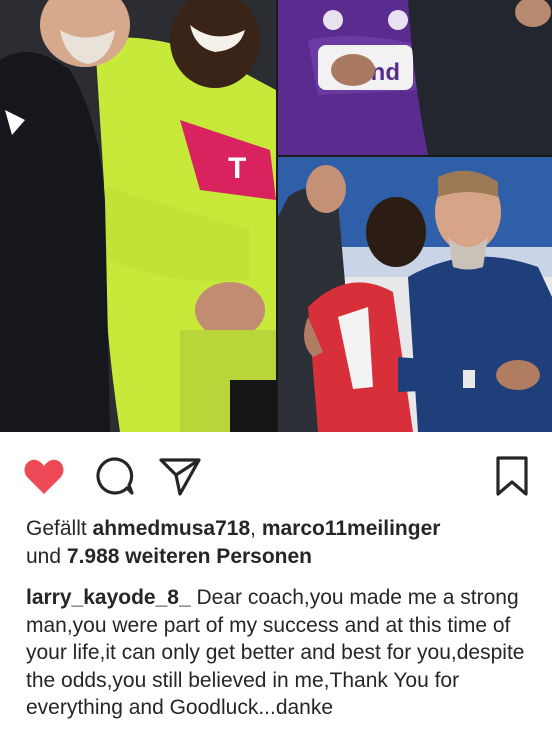  I want to click on heart-shape, so click(44, 476).